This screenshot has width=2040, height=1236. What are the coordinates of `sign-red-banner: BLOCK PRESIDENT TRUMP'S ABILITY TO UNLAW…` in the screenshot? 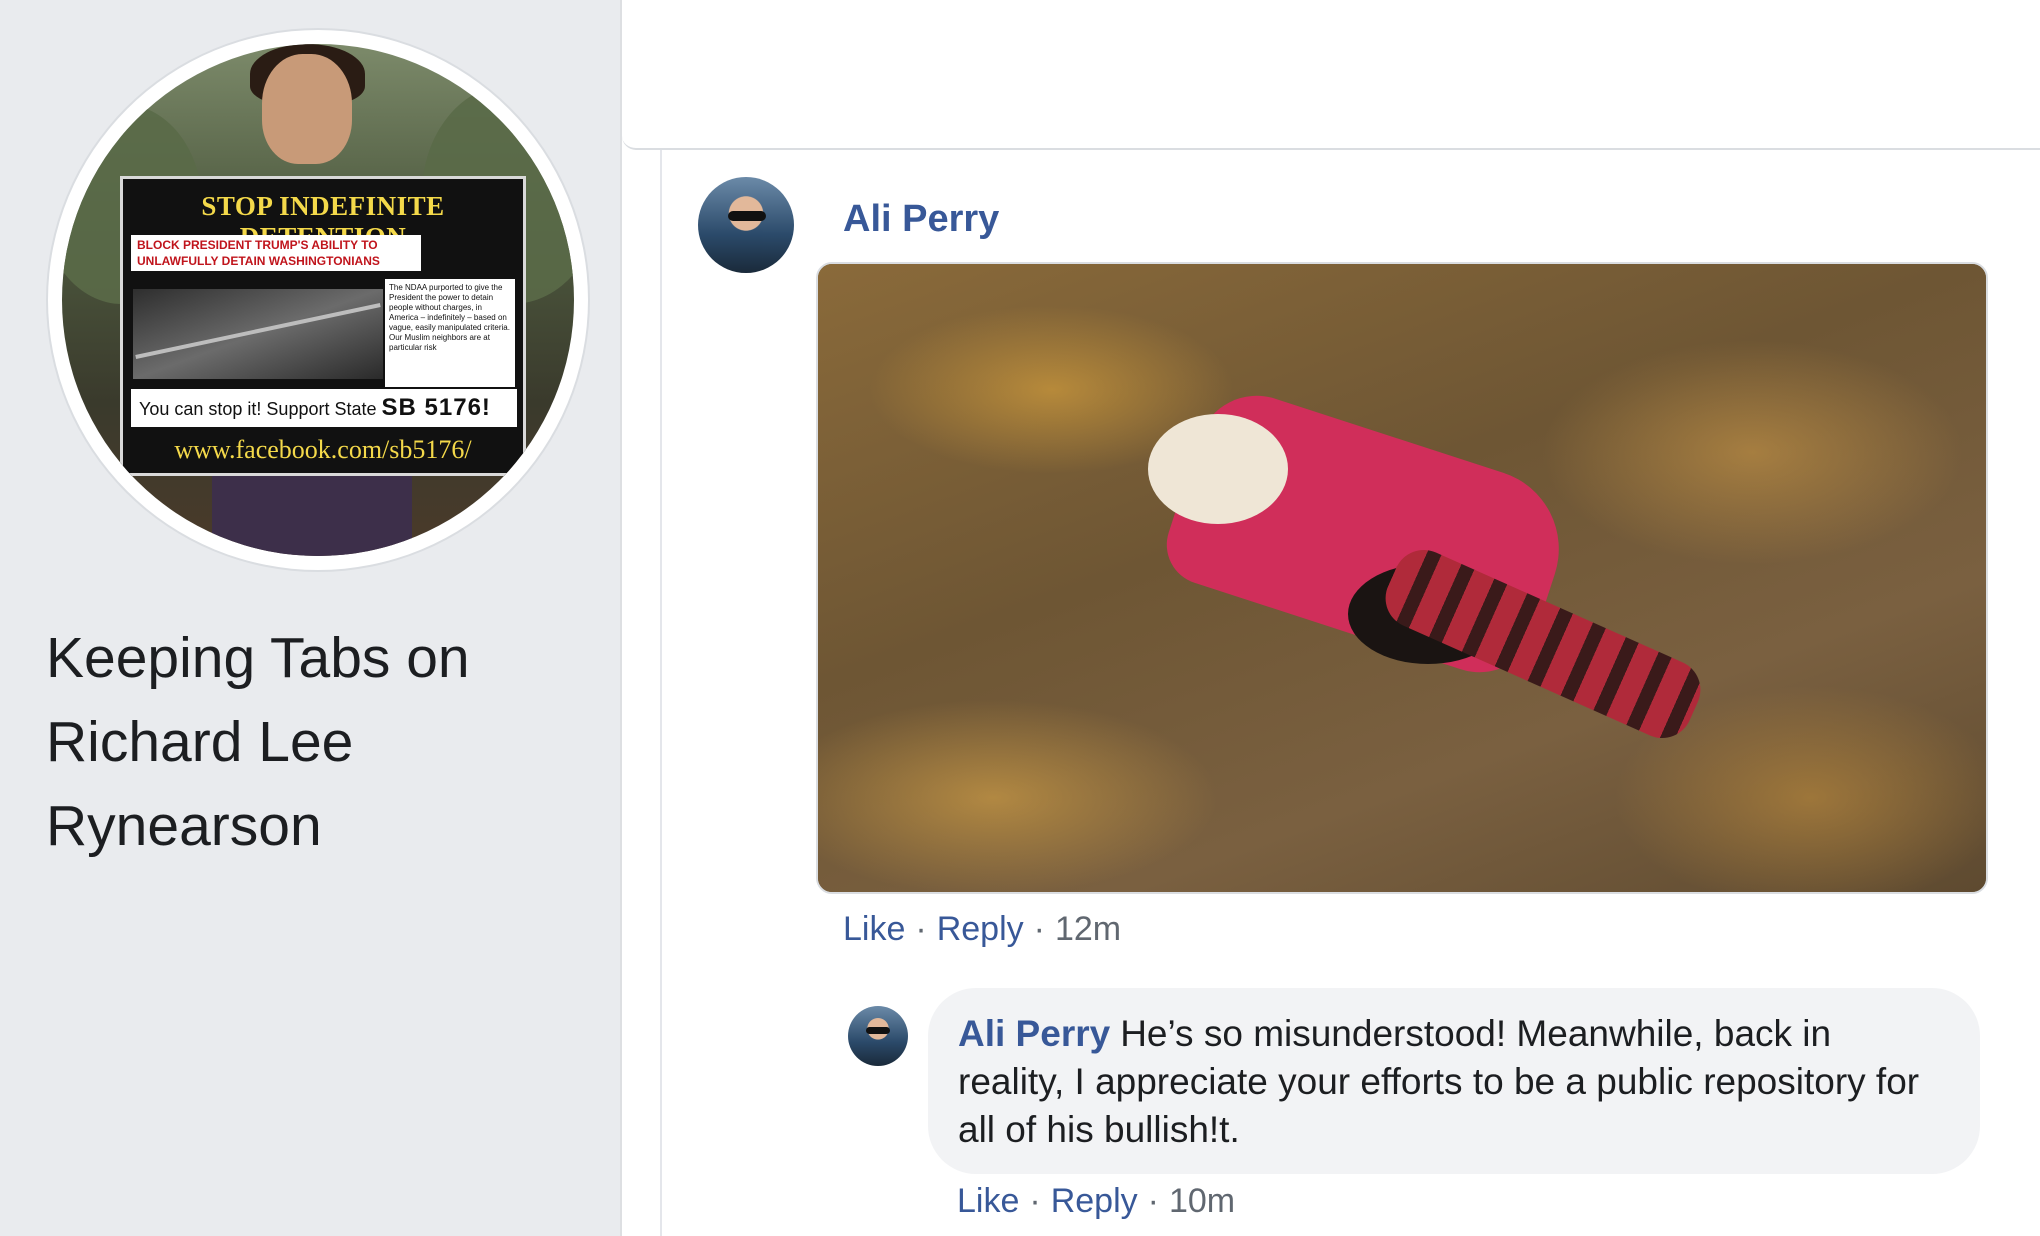 It's located at (276, 253).